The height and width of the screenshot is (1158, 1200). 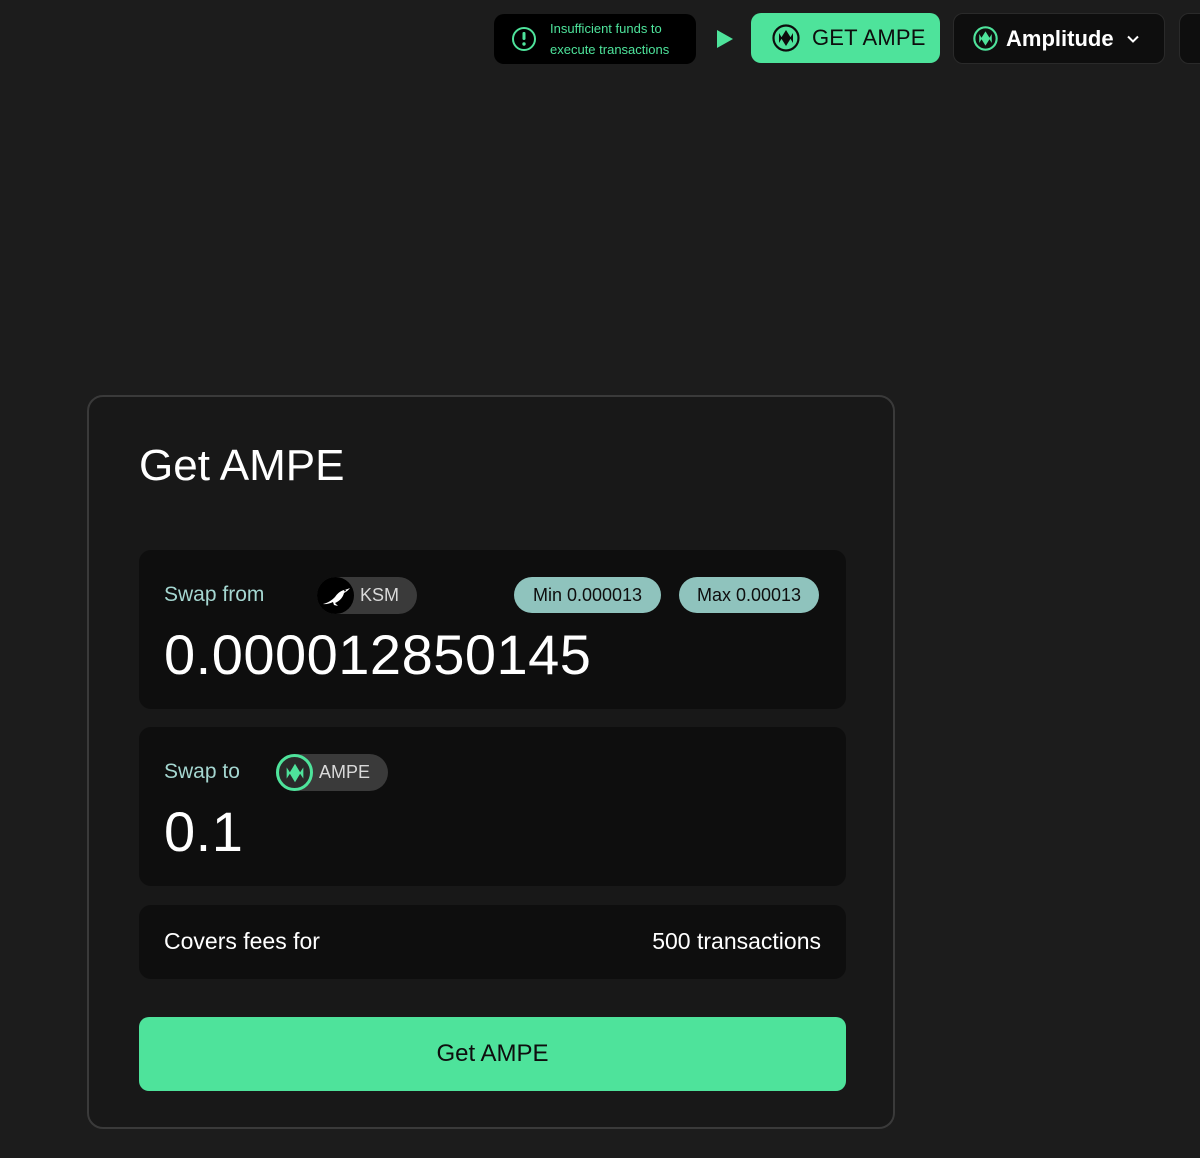 I want to click on swap-to-token-chip: AMPE, so click(x=332, y=772).